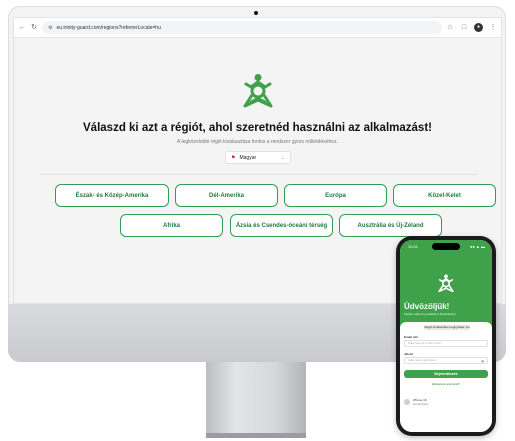  What do you see at coordinates (413, 246) in the screenshot?
I see `status-time: 10:41` at bounding box center [413, 246].